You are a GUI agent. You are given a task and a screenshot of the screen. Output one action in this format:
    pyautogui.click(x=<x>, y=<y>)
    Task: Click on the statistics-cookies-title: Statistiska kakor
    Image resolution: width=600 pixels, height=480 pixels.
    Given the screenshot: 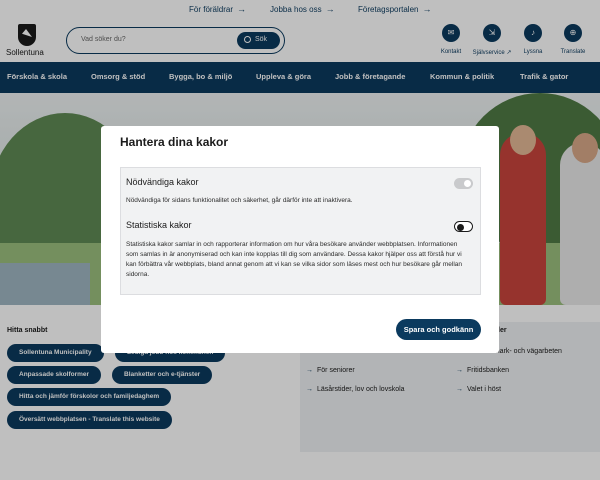 What is the action you would take?
    pyautogui.click(x=159, y=225)
    